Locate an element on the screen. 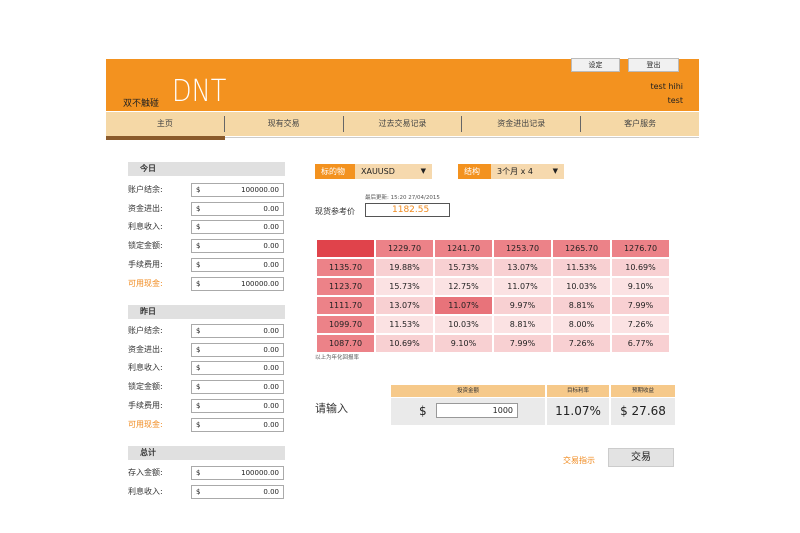 This screenshot has height=533, width=800. matrix-row-header: 1099.70 is located at coordinates (345, 324).